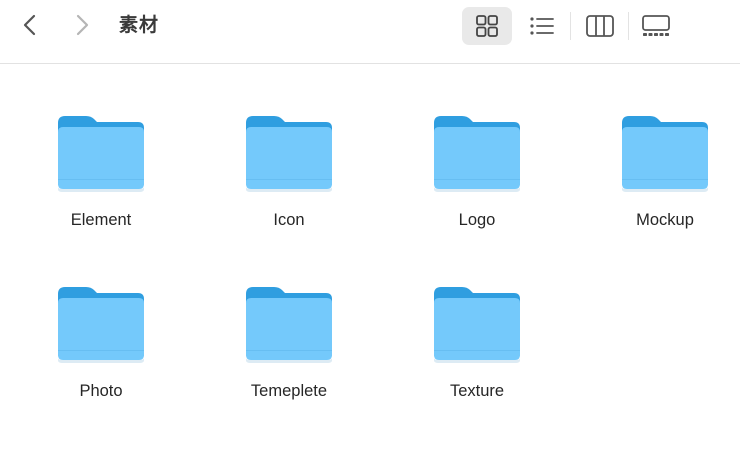 The height and width of the screenshot is (462, 740). I want to click on forward-button, so click(82, 25).